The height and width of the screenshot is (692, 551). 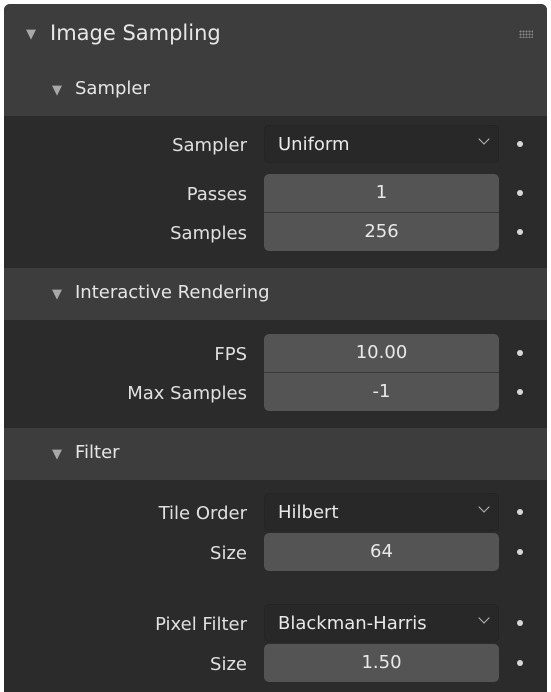 What do you see at coordinates (209, 145) in the screenshot?
I see `sampler-label: Sampler` at bounding box center [209, 145].